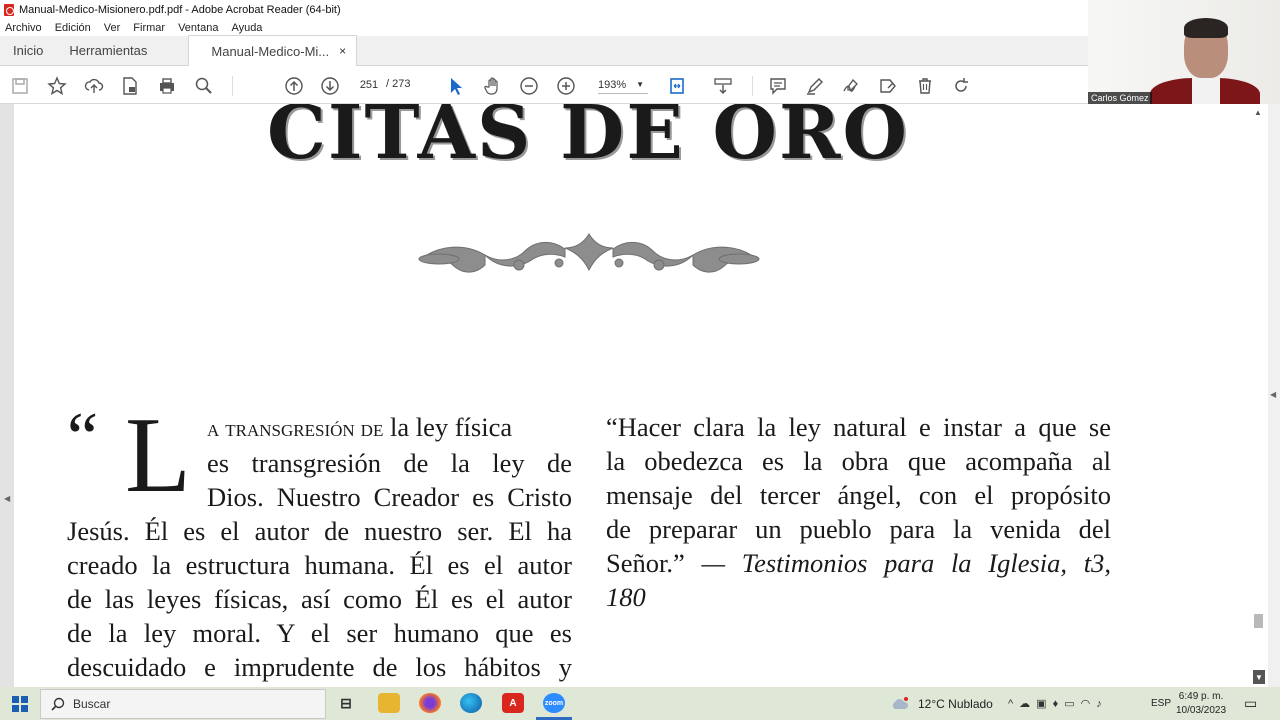  I want to click on close-tab-icon: ×, so click(342, 51).